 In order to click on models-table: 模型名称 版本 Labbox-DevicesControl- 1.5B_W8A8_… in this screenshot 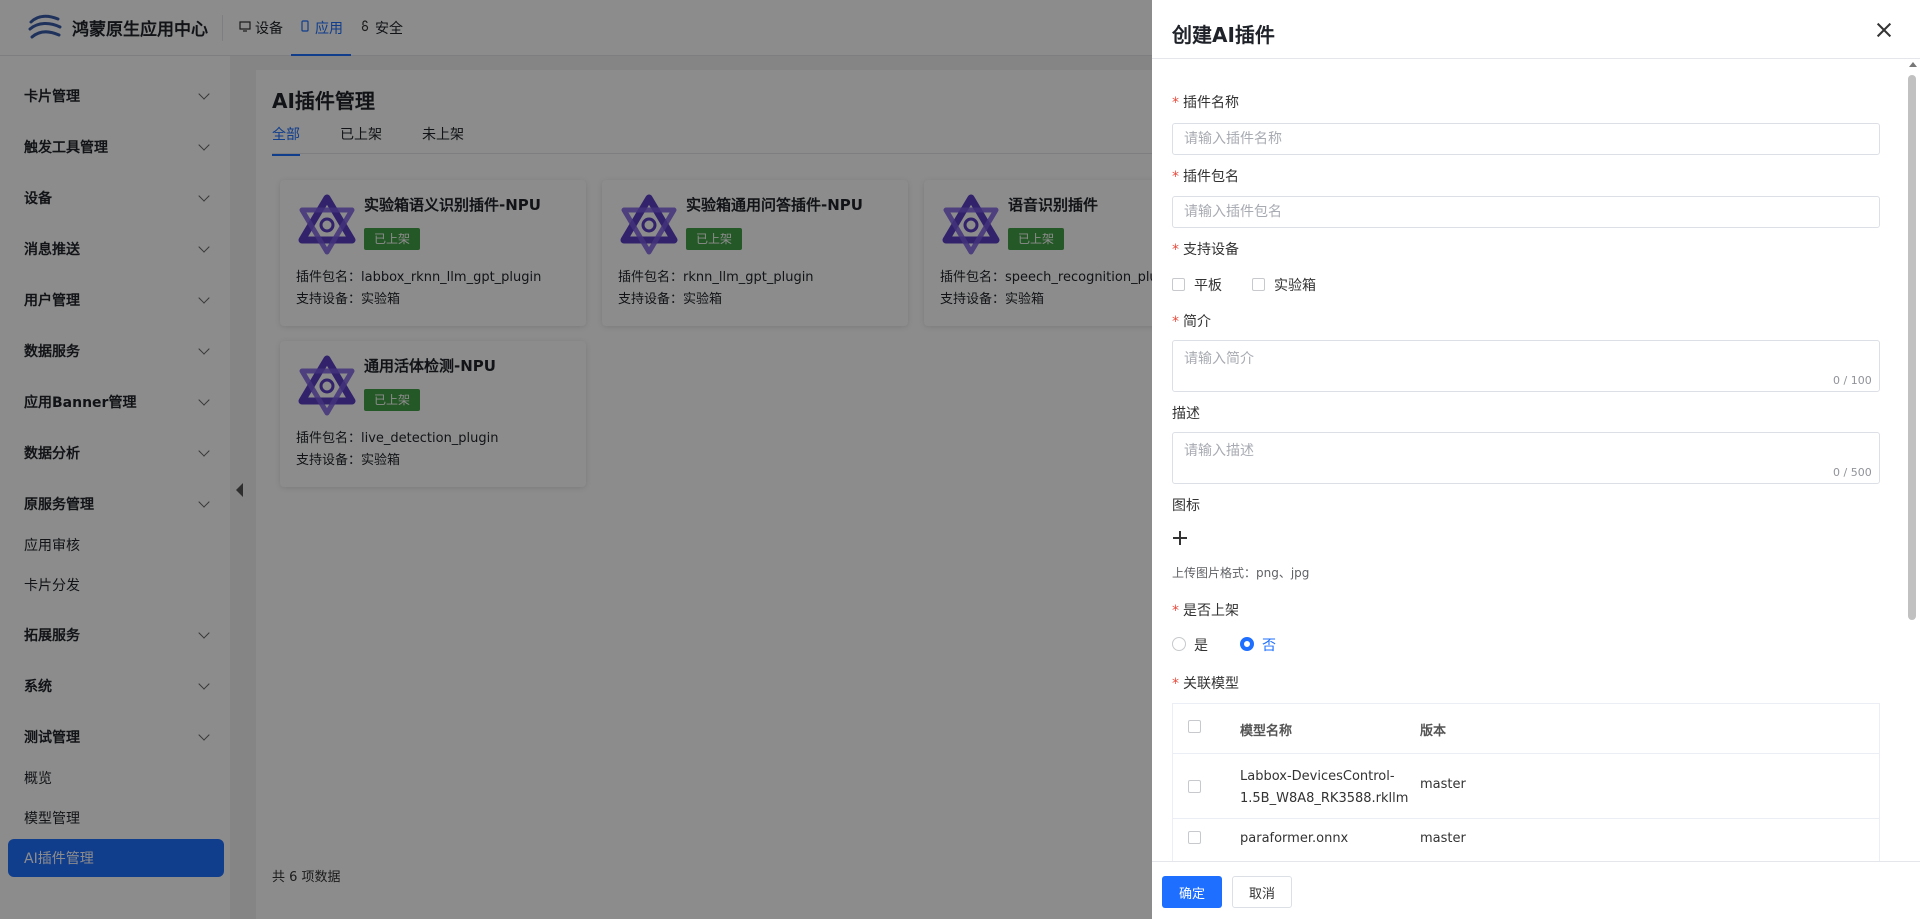, I will do `click(1526, 782)`.